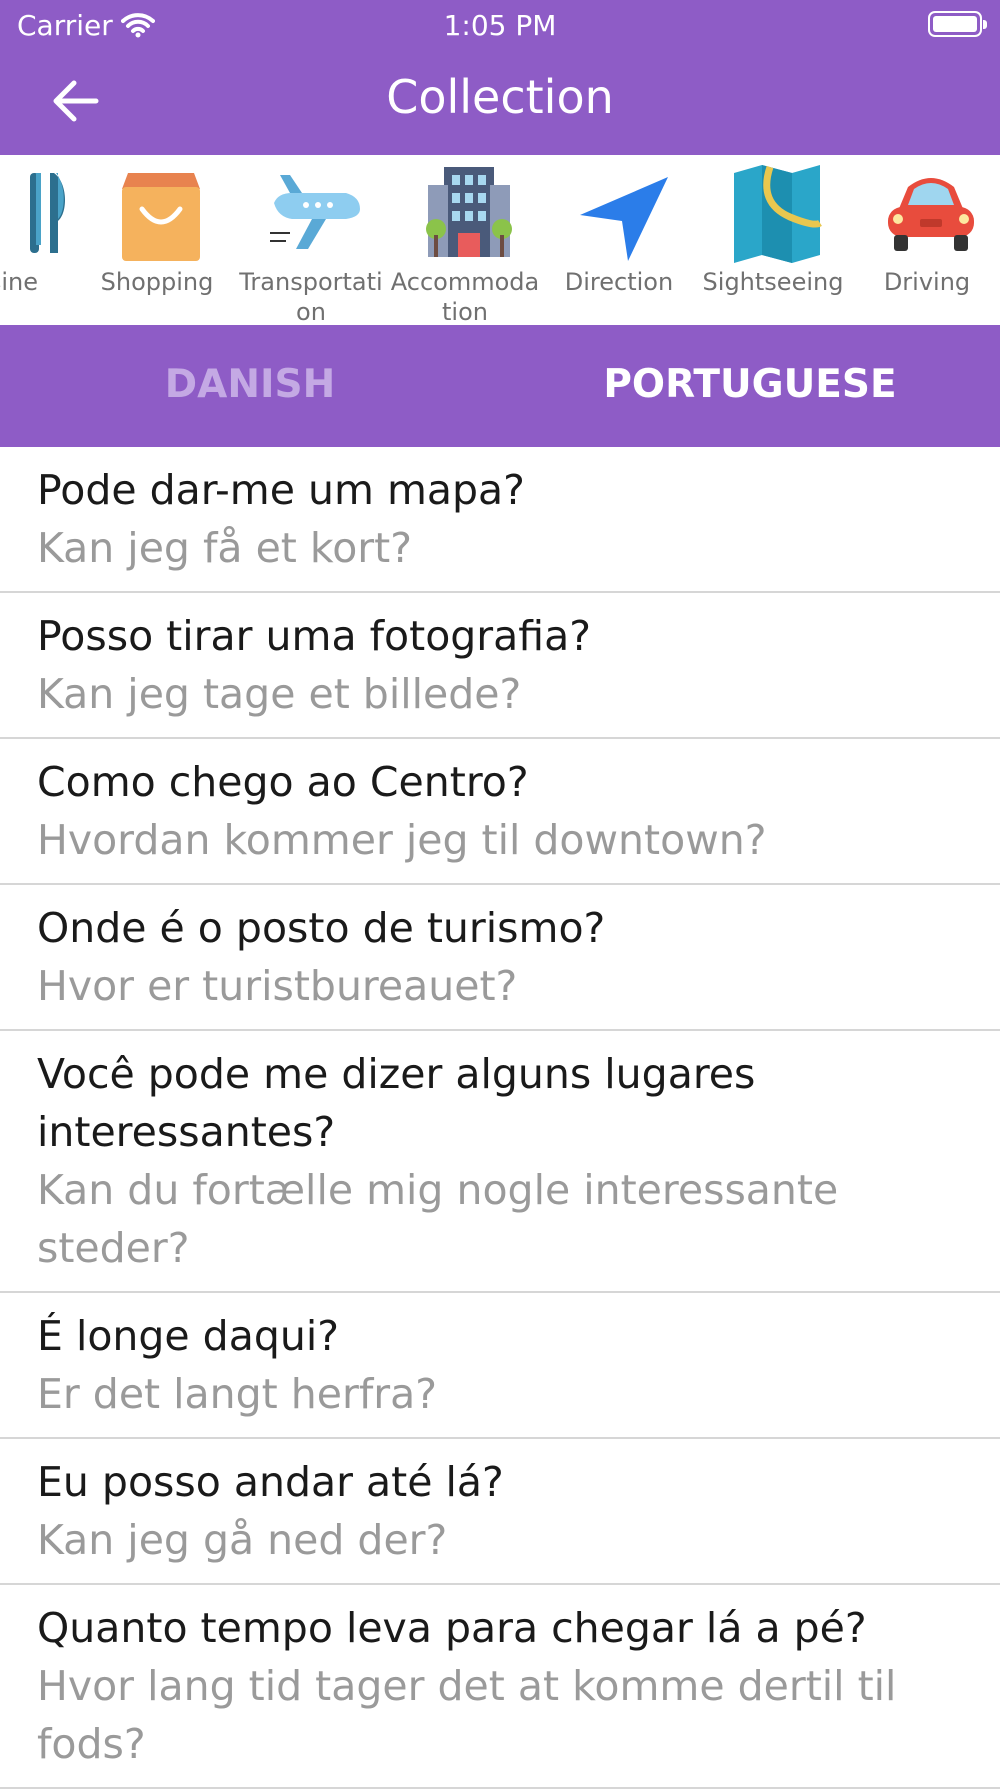  What do you see at coordinates (500, 520) in the screenshot?
I see `list-item: Pode dar-me um mapa? Kan jeg få et kort?` at bounding box center [500, 520].